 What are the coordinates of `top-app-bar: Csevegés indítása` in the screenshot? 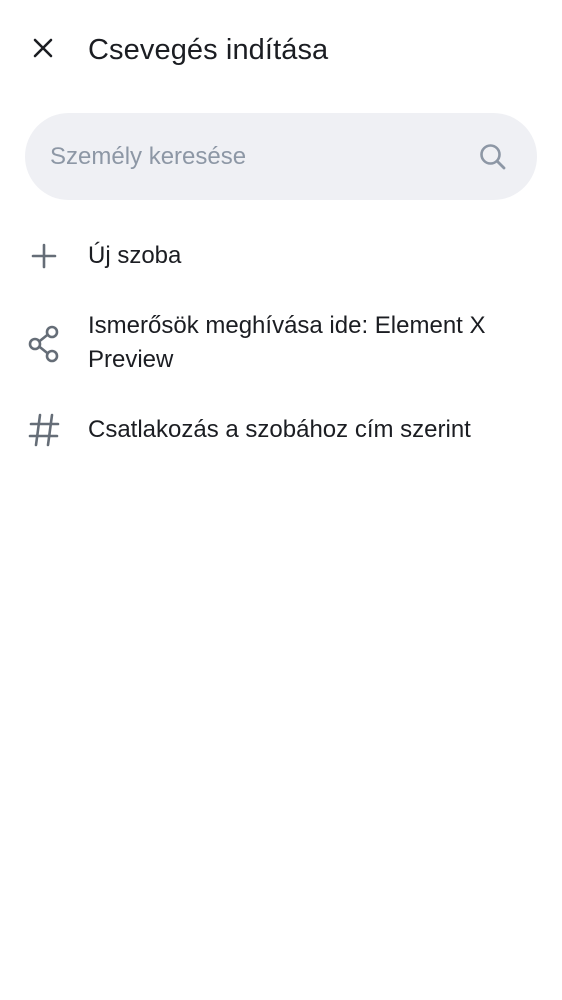 It's located at (281, 50).